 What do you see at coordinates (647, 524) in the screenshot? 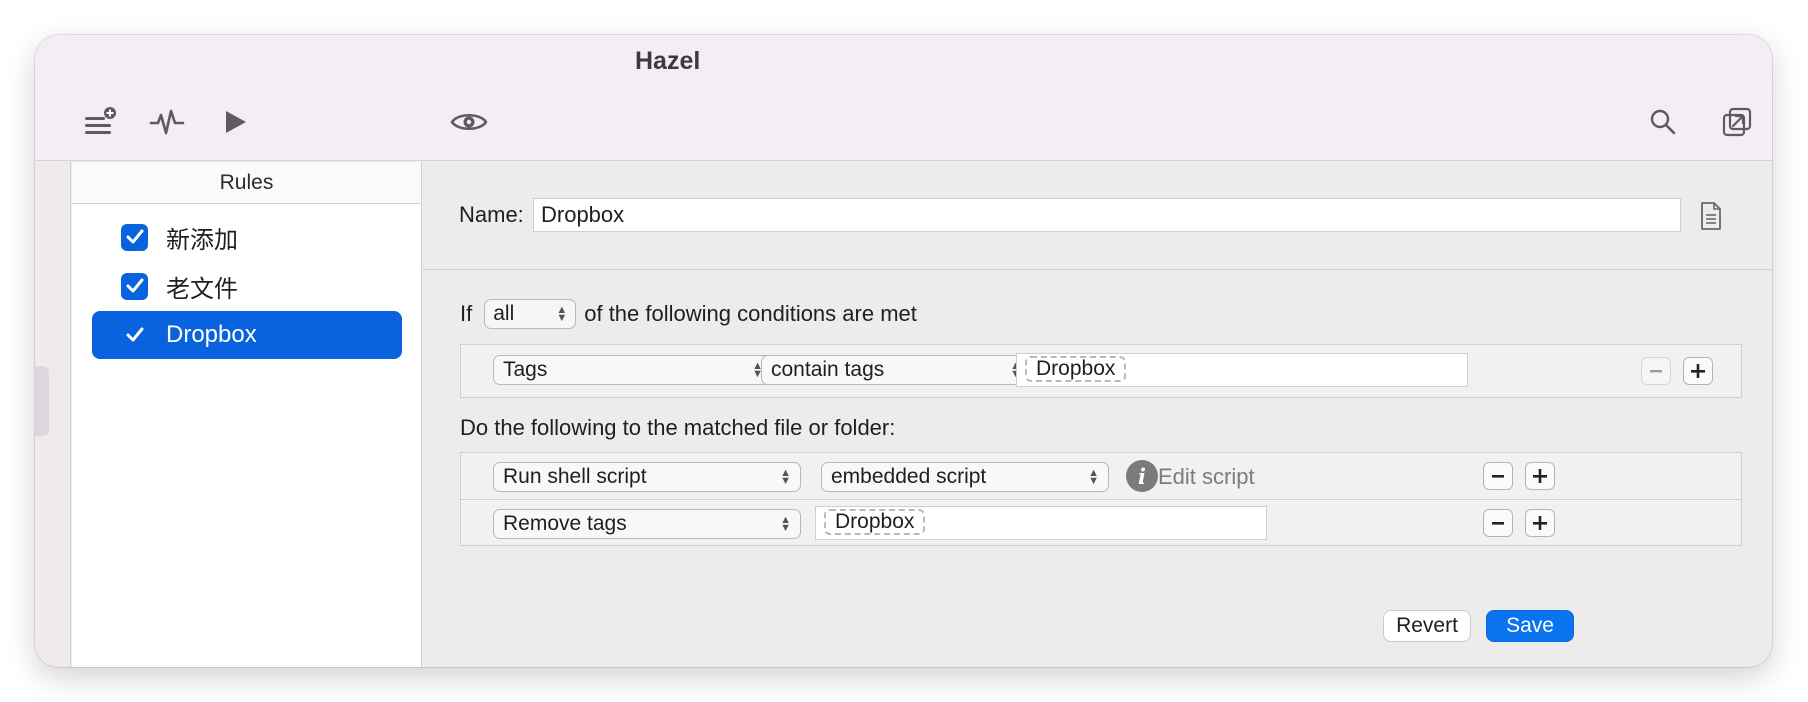
I see `action-type-select: Remove tags ▲ ▼` at bounding box center [647, 524].